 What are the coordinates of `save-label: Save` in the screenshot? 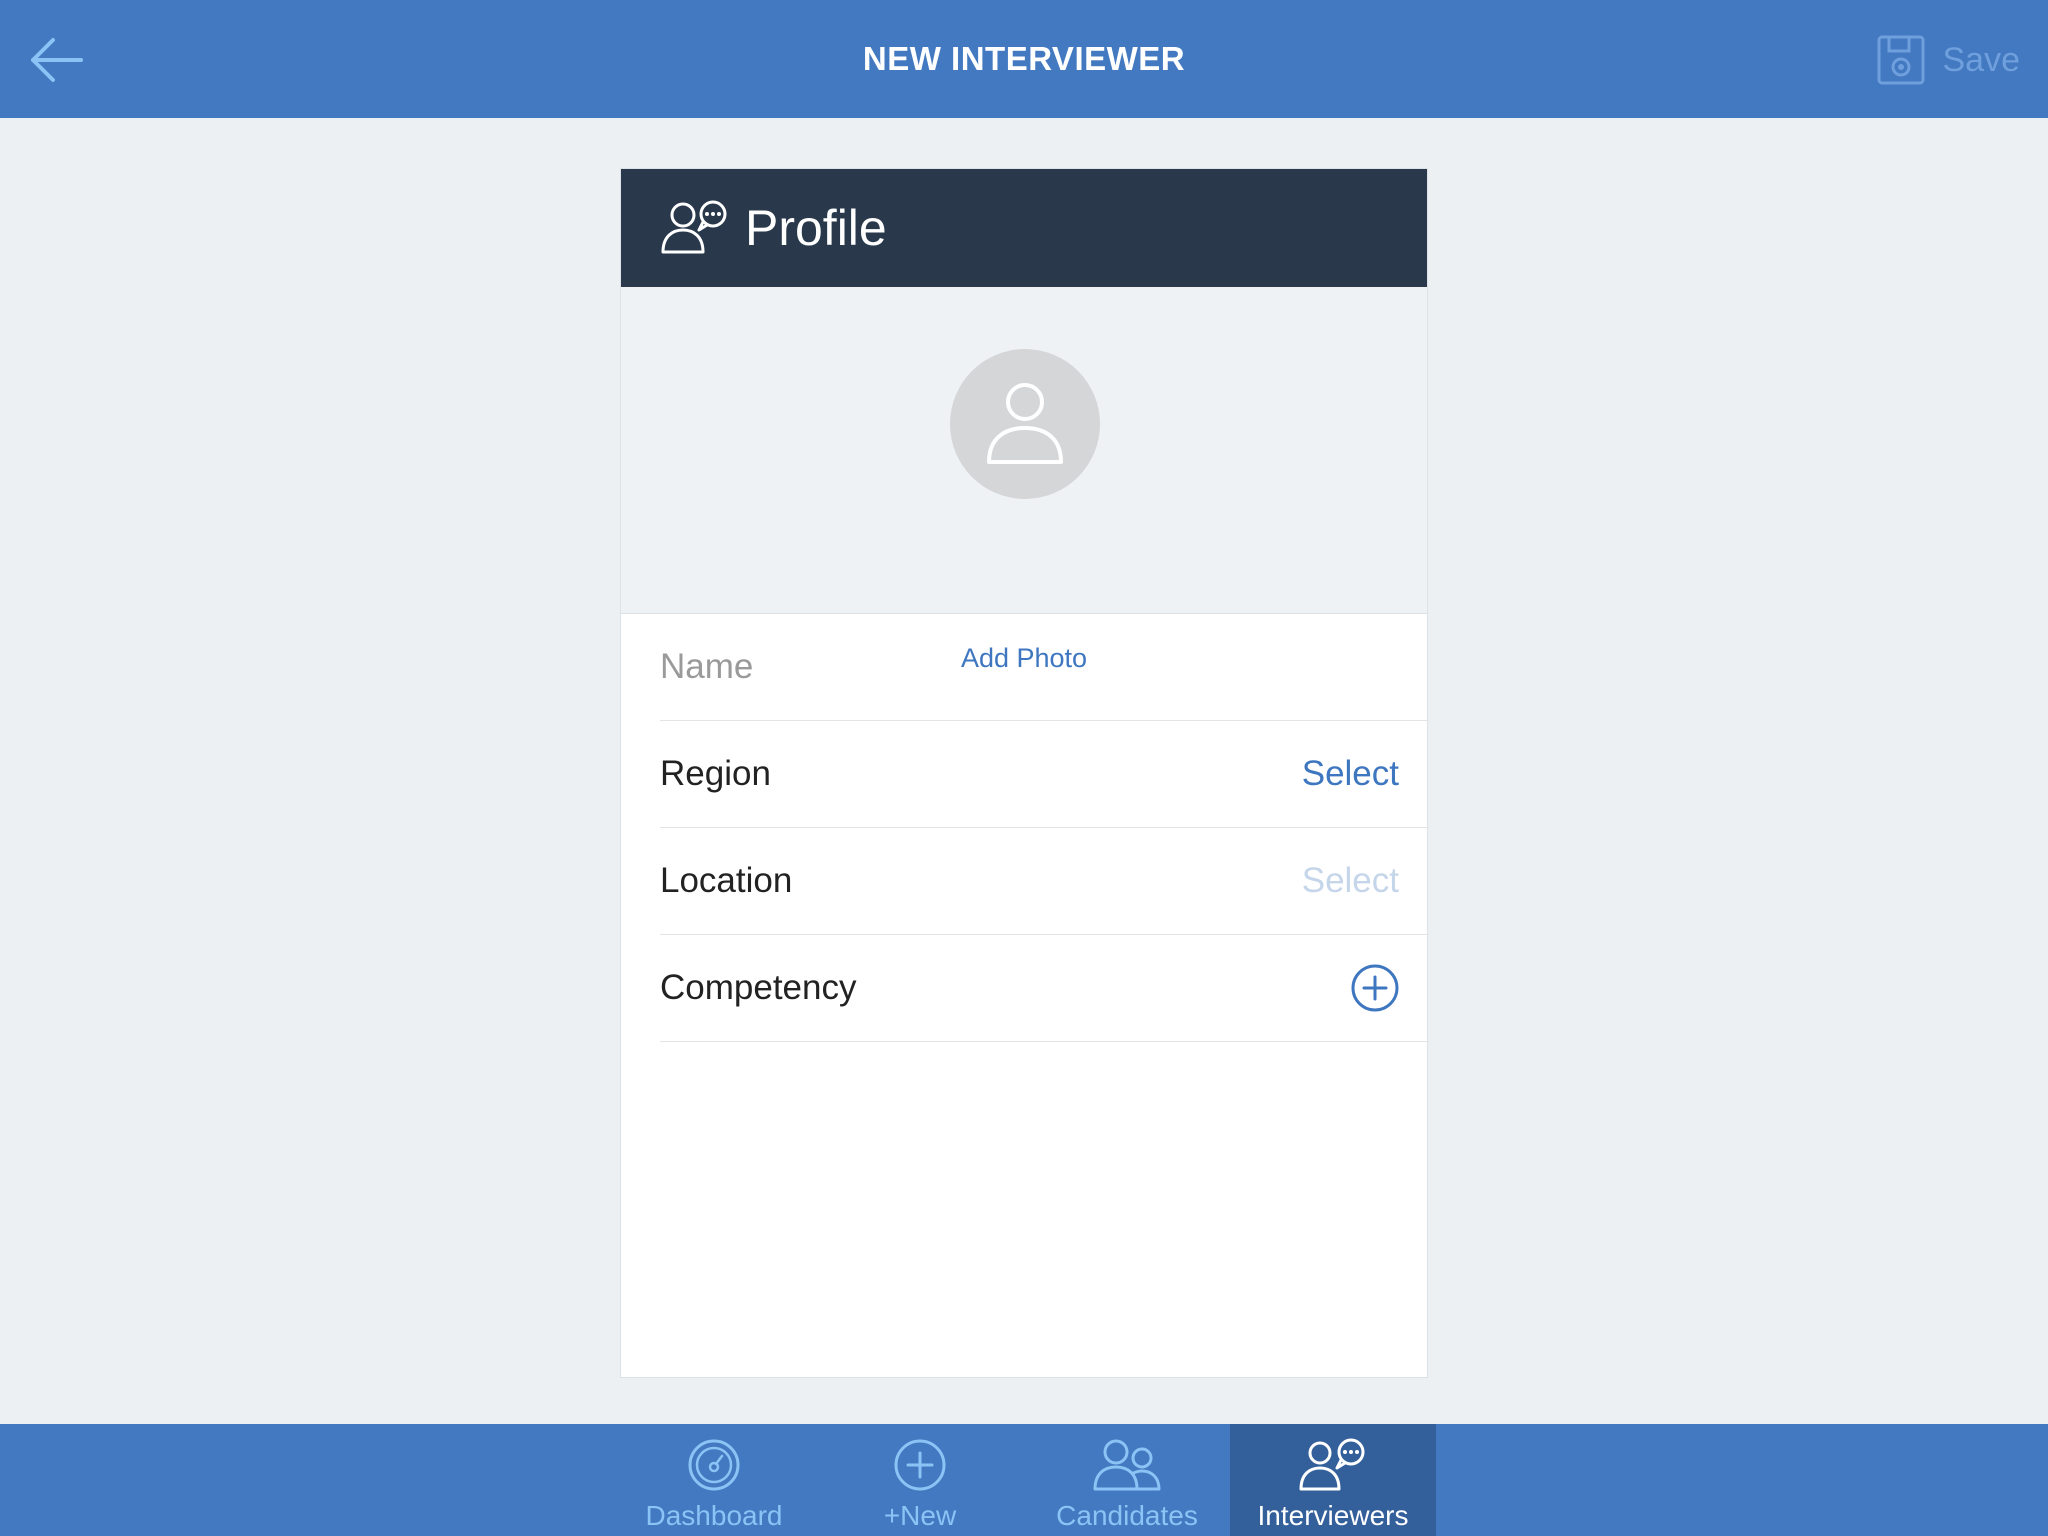 It's located at (1981, 59).